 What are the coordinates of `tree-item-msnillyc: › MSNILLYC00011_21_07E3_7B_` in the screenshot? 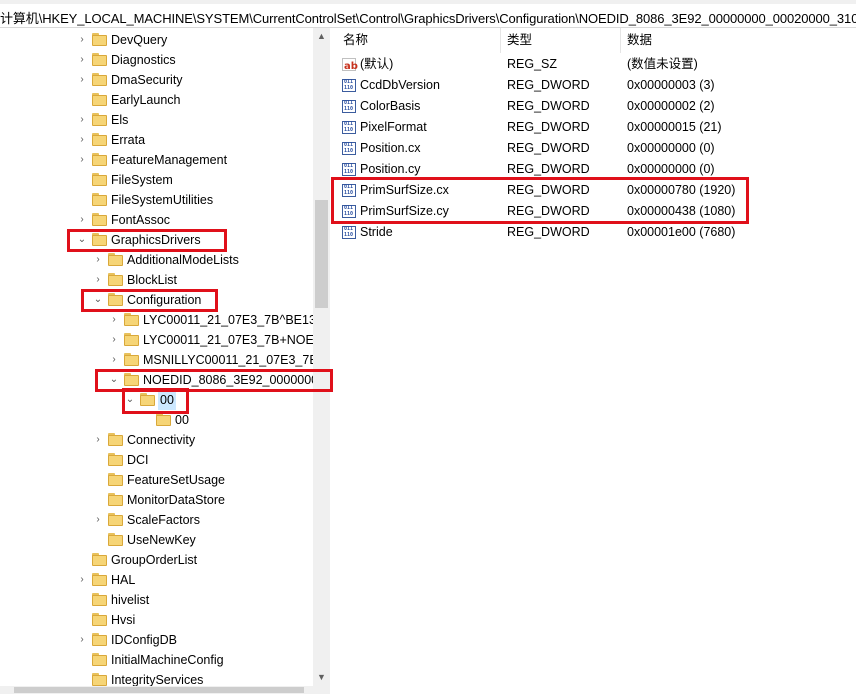 It's located at (156, 360).